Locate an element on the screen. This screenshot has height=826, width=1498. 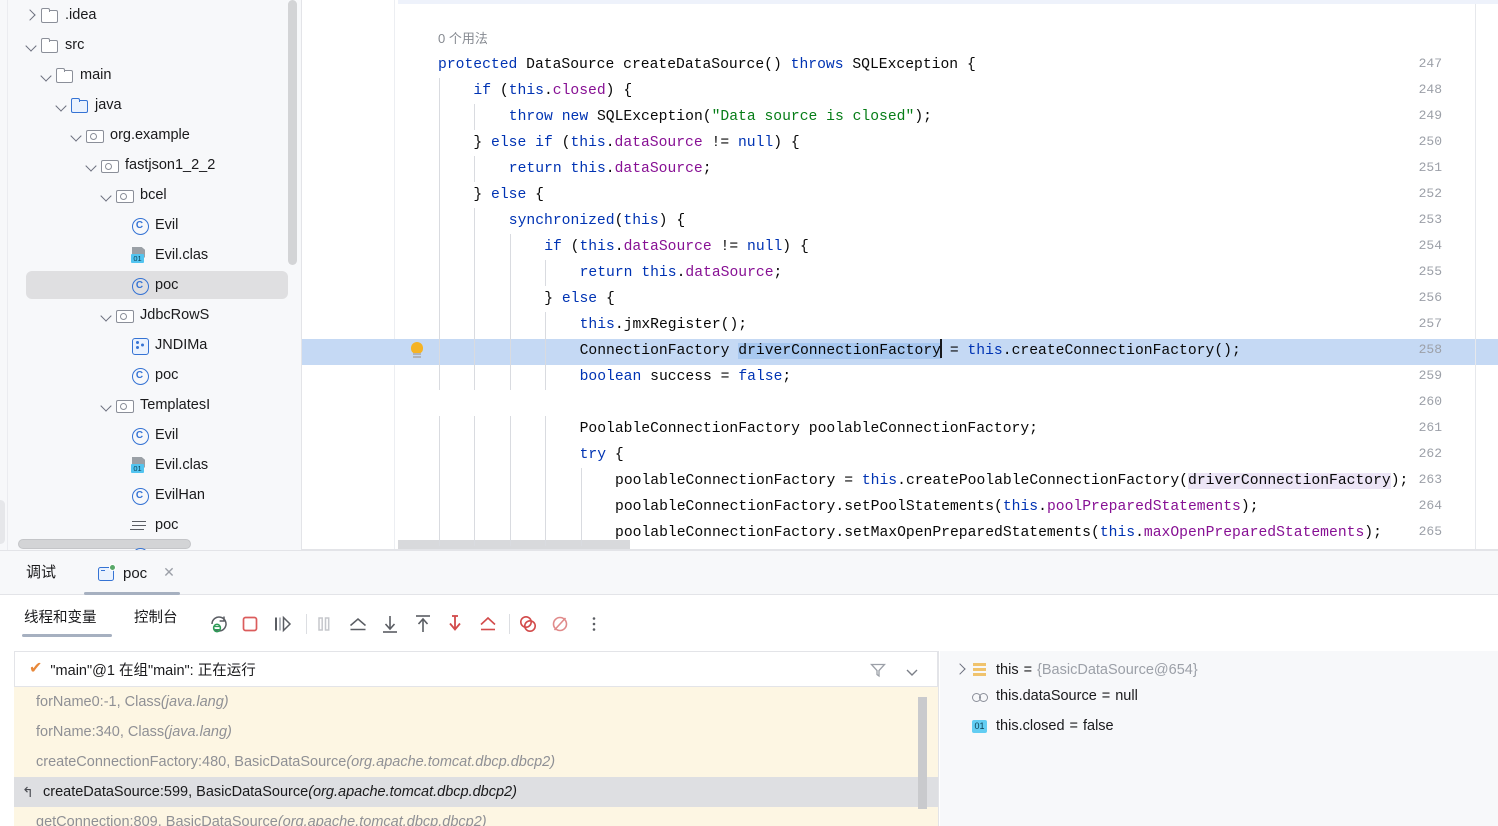
boolean-icon is located at coordinates (980, 726).